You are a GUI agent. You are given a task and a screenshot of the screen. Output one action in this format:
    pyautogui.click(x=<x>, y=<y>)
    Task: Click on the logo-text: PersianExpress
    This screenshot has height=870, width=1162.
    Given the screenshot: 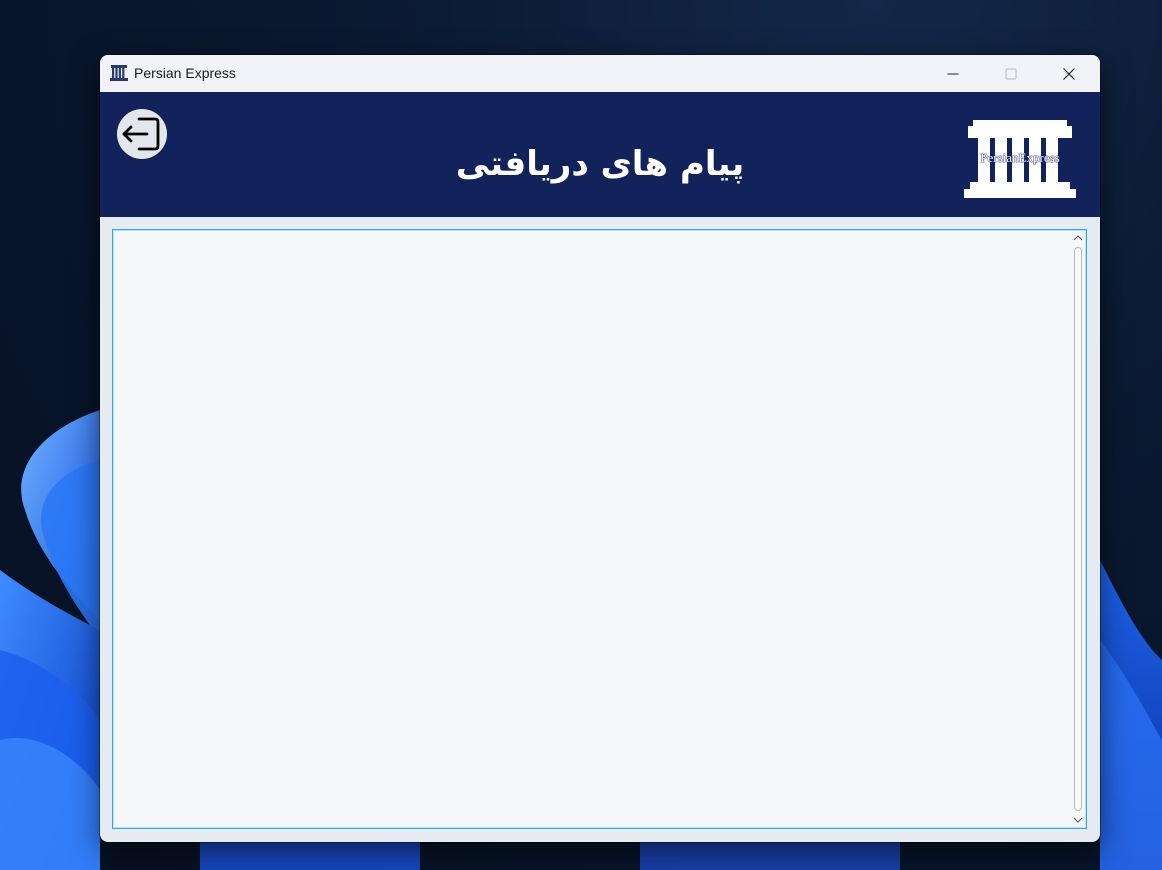 What is the action you would take?
    pyautogui.click(x=1020, y=157)
    